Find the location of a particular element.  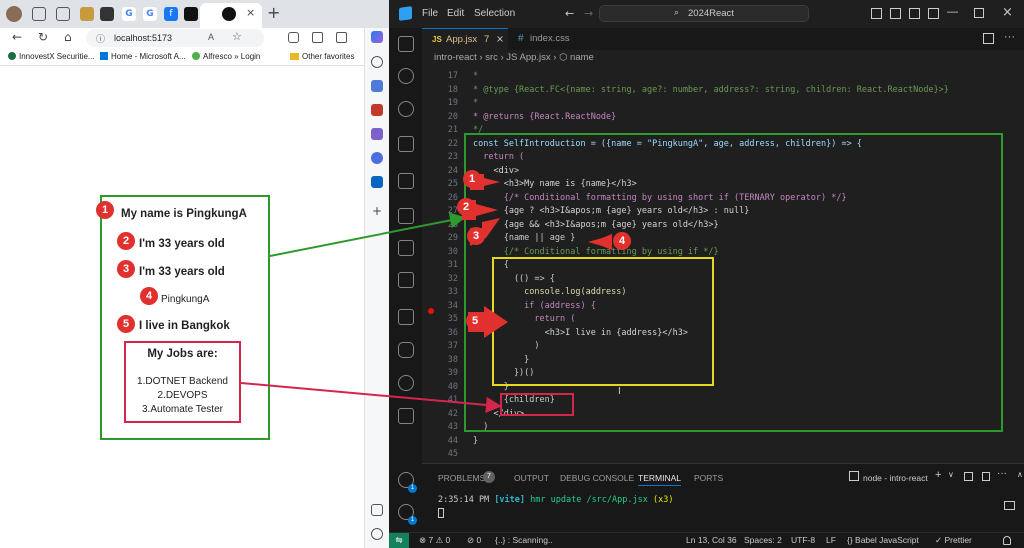

code-line: {name || age } is located at coordinates (524, 238).